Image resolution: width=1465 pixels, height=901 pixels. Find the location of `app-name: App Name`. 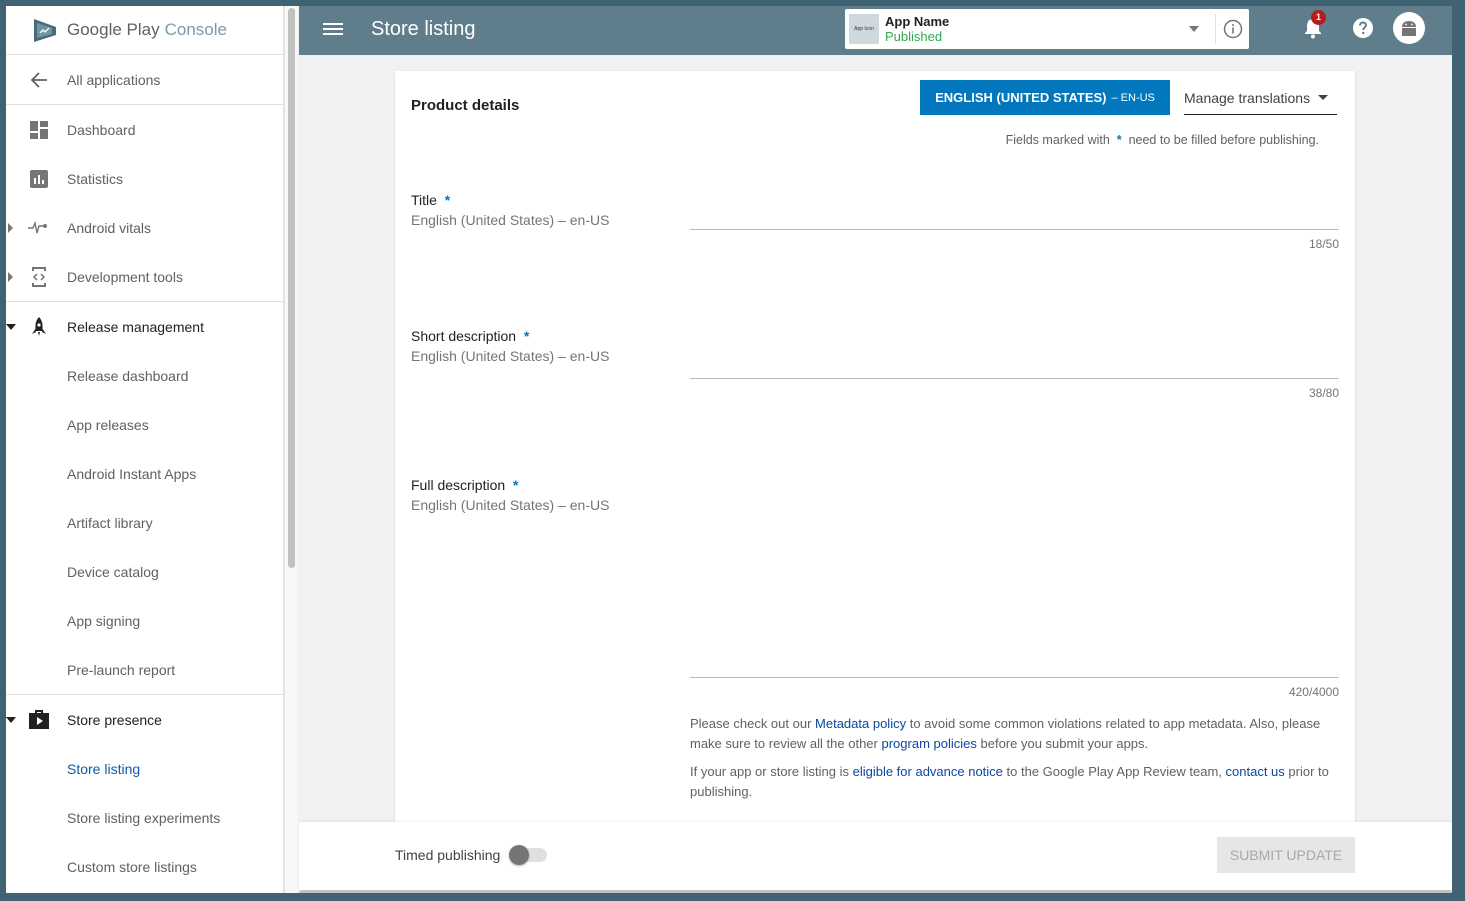

app-name: App Name is located at coordinates (917, 21).